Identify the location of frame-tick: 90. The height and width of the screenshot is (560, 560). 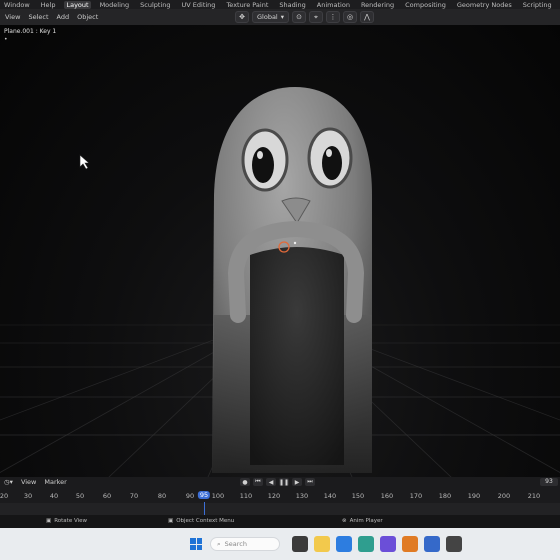
(190, 496).